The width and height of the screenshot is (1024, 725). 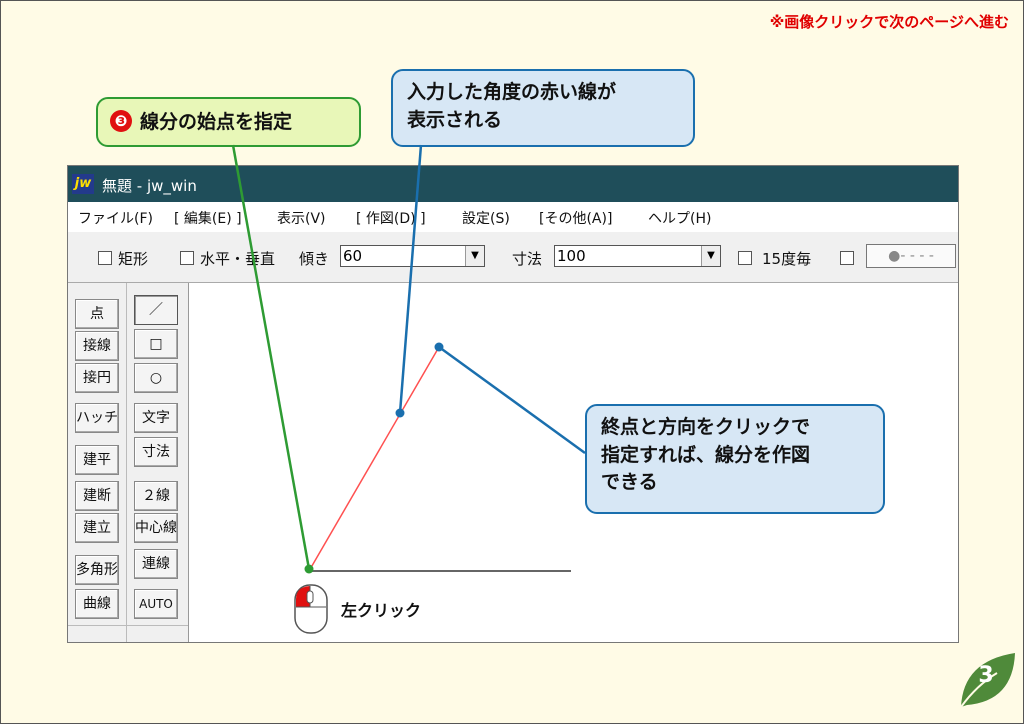 What do you see at coordinates (311, 609) in the screenshot?
I see `mouse-icon` at bounding box center [311, 609].